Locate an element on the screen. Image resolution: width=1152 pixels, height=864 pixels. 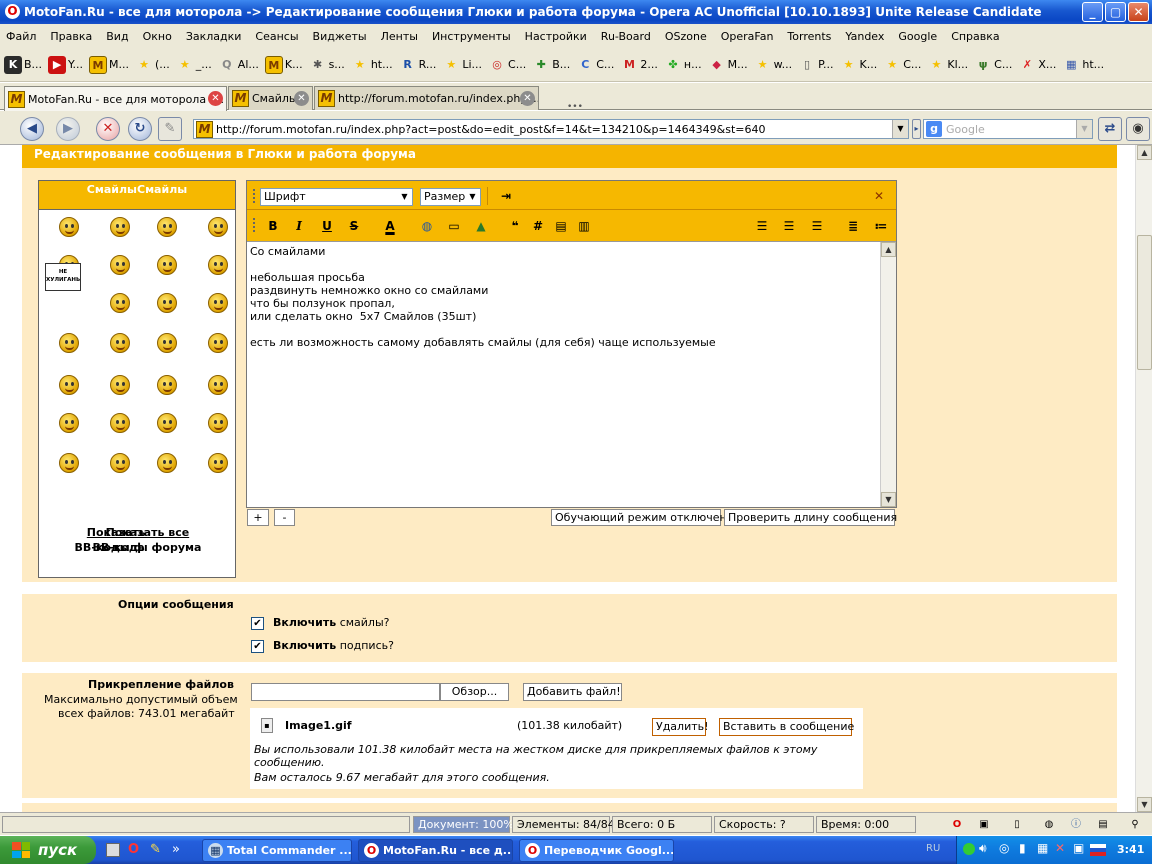
page-scrollbar: ▲ ▼ is located at coordinates (1143, 478).